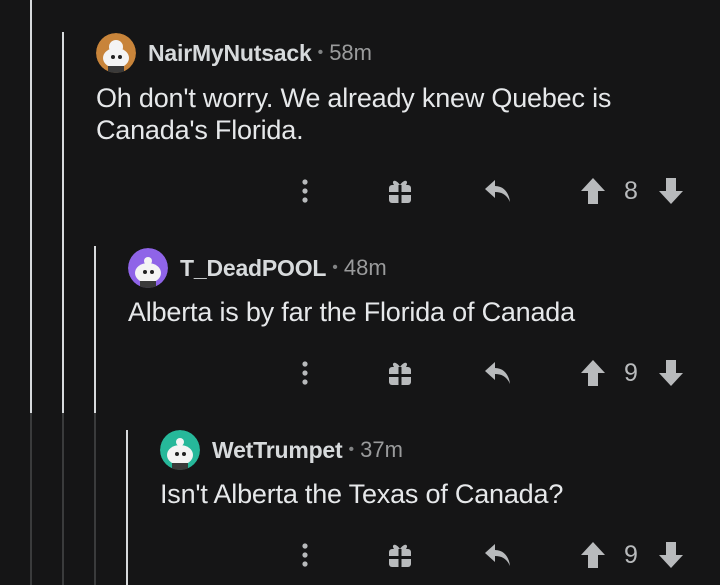  I want to click on timestamp: 37m, so click(381, 449).